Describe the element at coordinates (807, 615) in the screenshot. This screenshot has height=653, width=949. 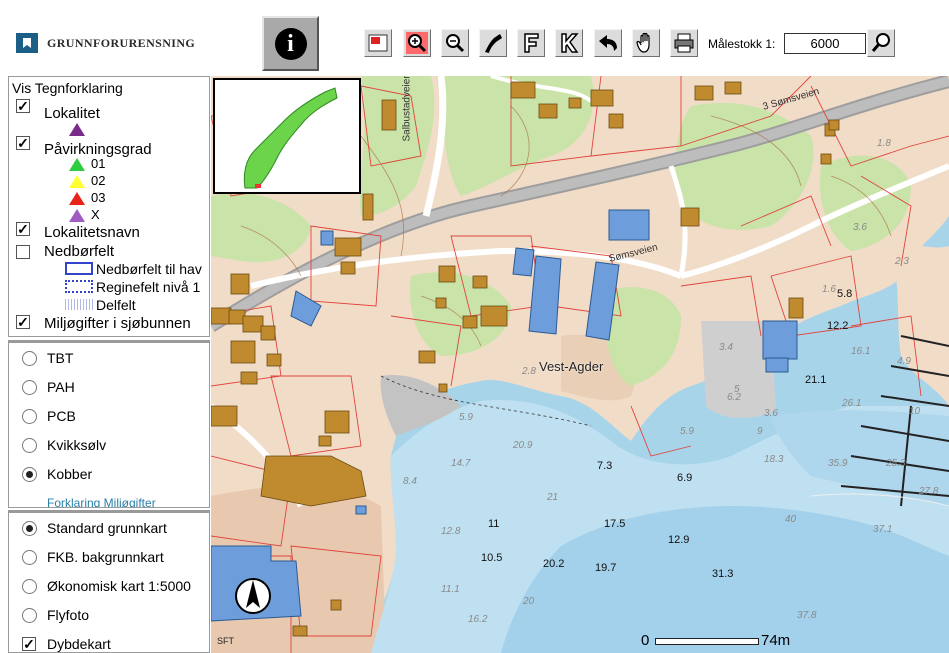
I see `depth-contour-label: 37.8` at that location.